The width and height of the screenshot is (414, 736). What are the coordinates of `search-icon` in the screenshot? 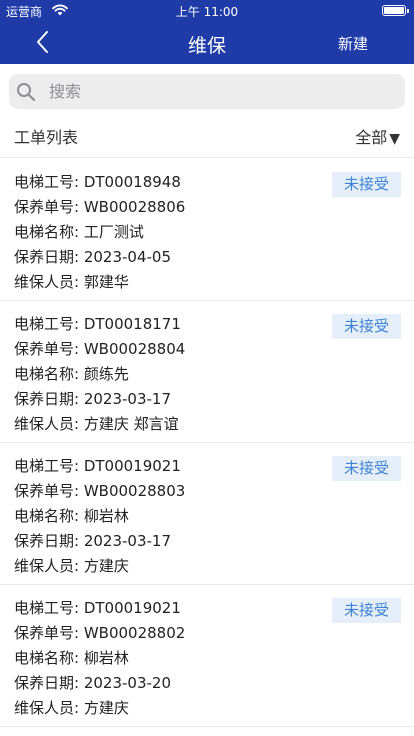 It's located at (26, 92).